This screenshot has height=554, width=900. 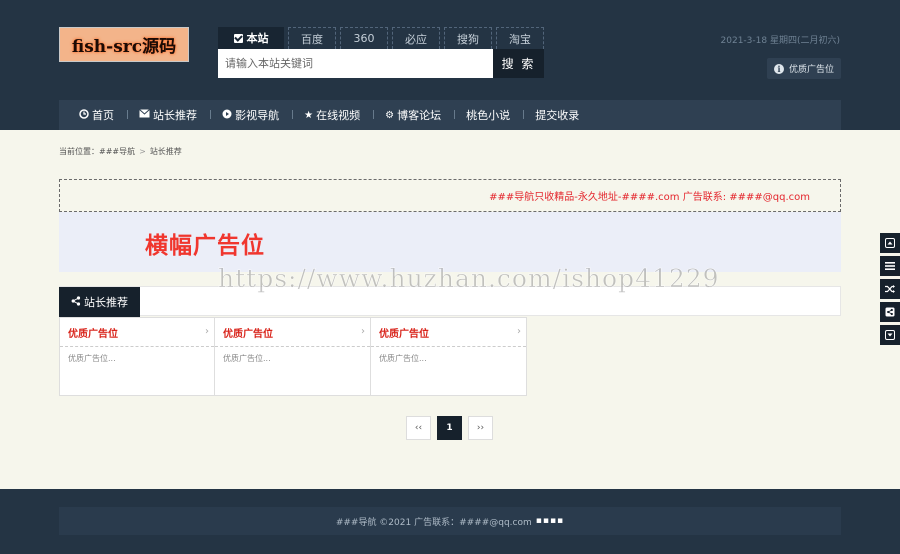 I want to click on breadcrumb-current: 站长推荐, so click(x=165, y=151).